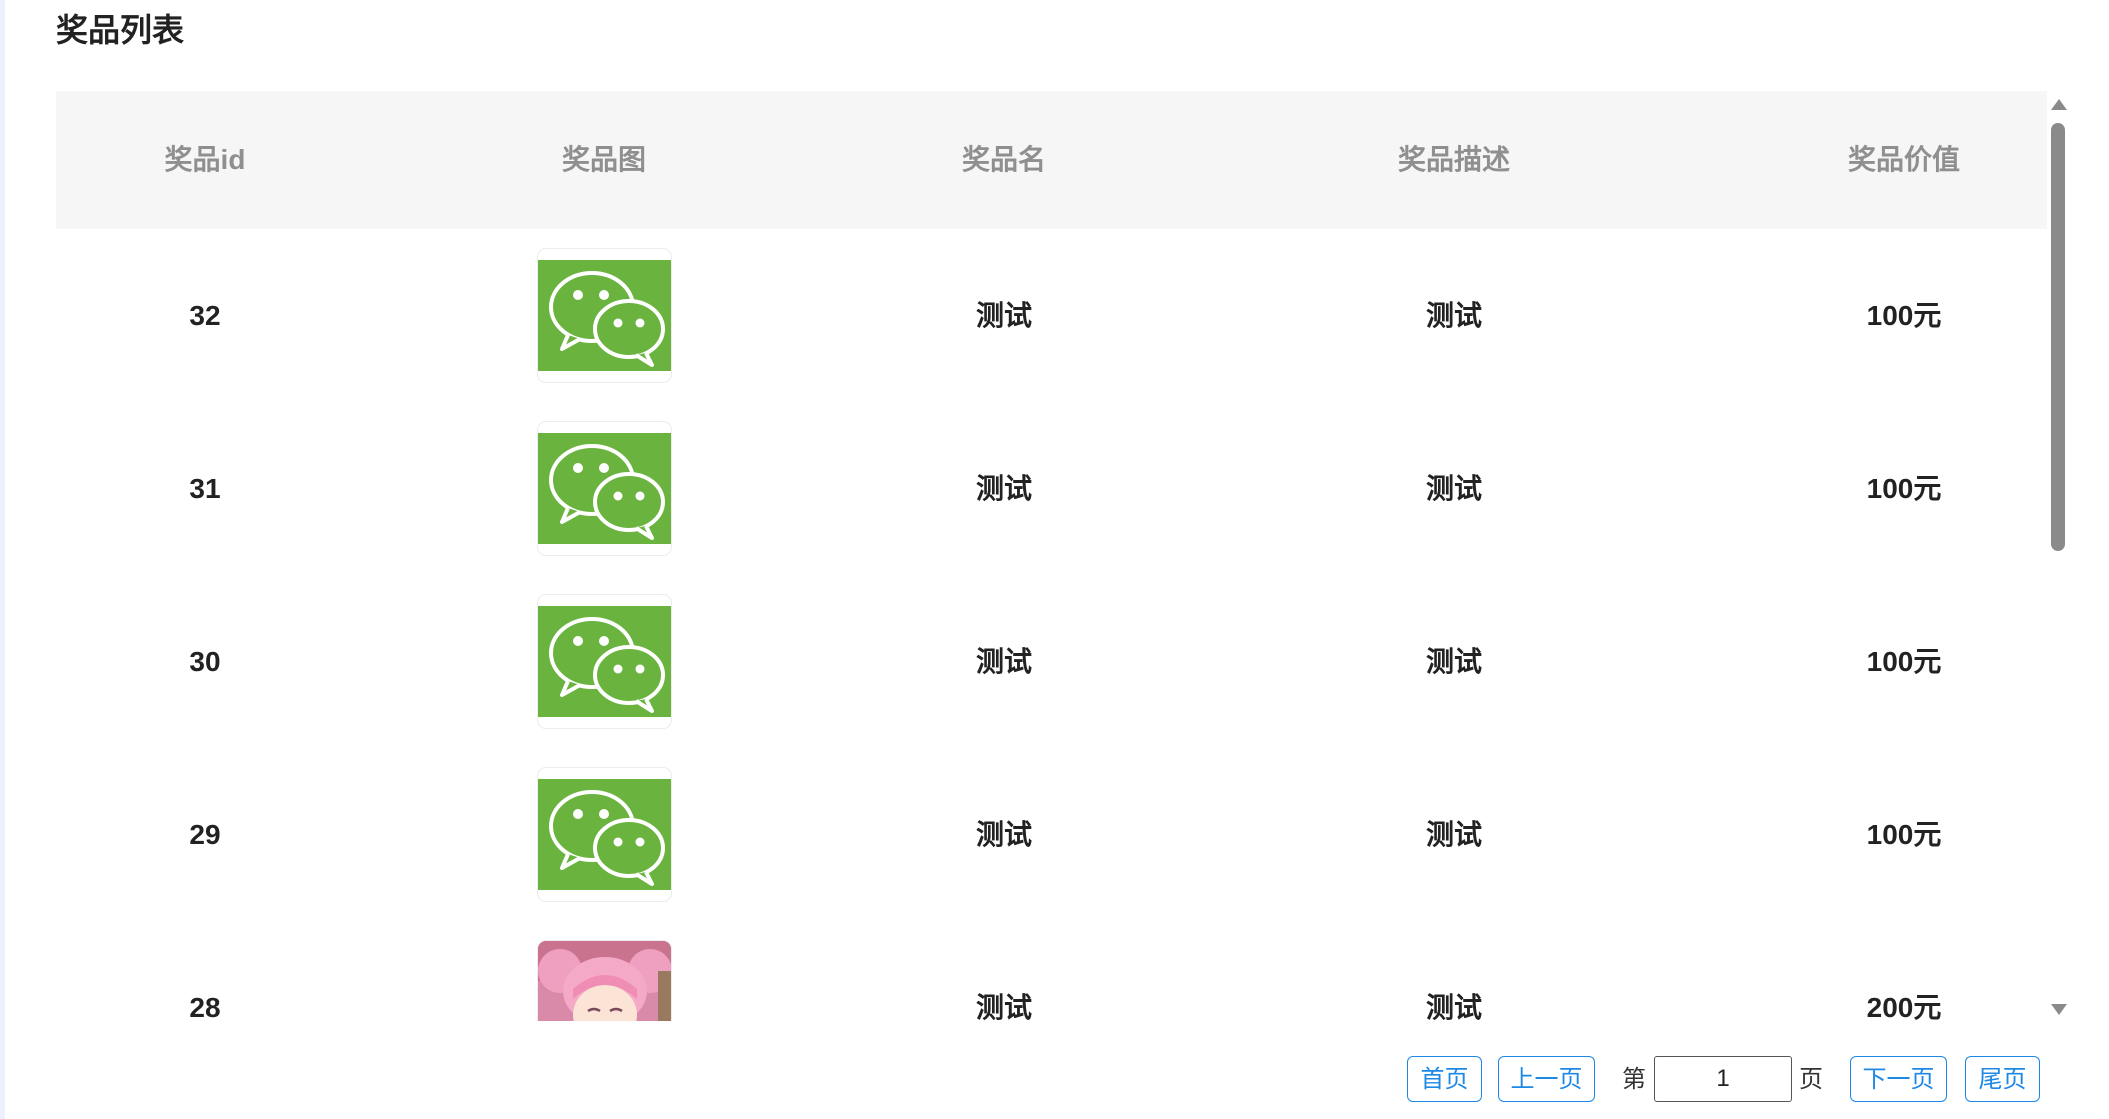 This screenshot has width=2109, height=1119. I want to click on column-header-name: 奖品名, so click(1003, 159).